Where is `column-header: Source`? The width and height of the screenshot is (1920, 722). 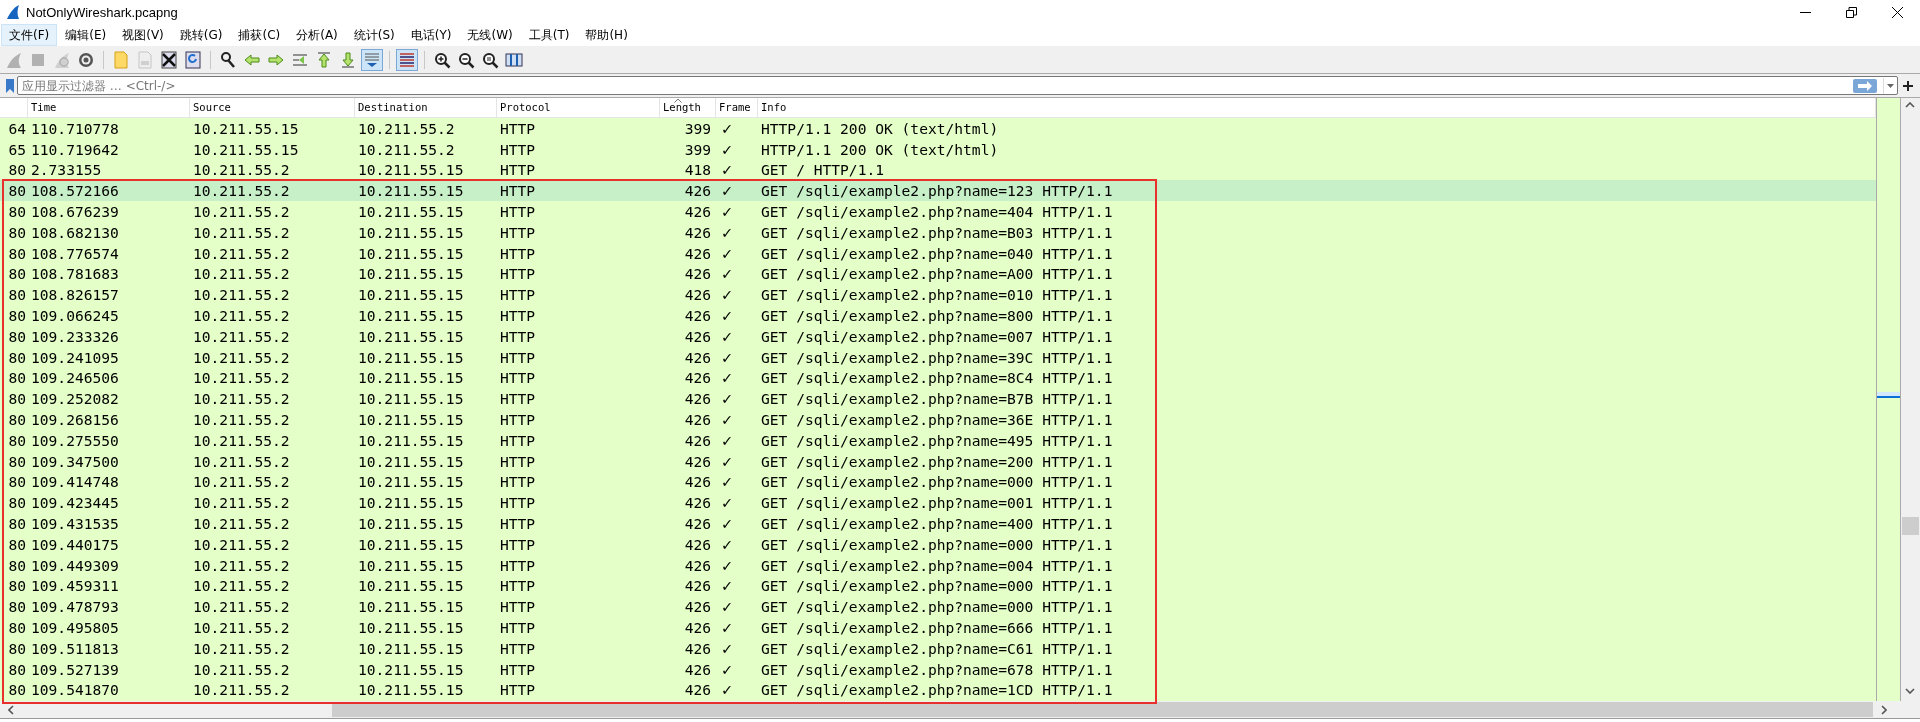
column-header: Source is located at coordinates (212, 107).